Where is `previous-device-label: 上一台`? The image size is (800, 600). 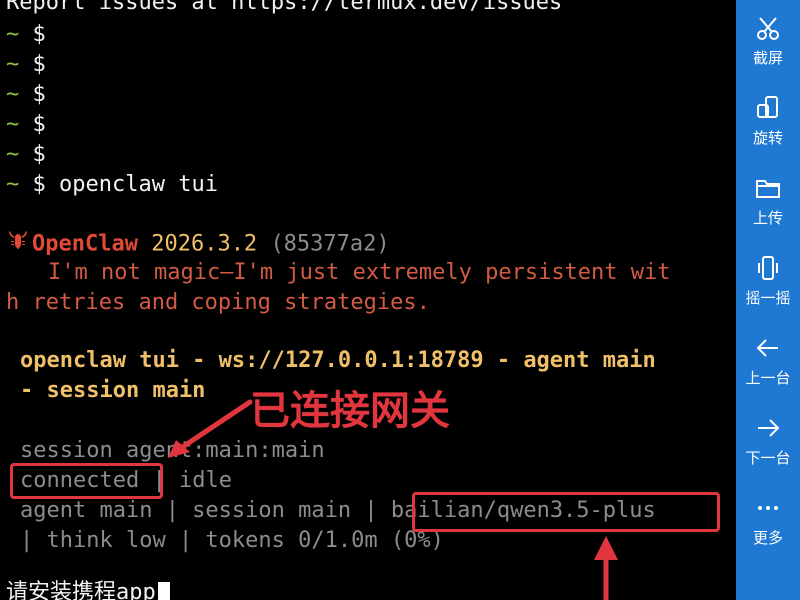
previous-device-label: 上一台 is located at coordinates (768, 377).